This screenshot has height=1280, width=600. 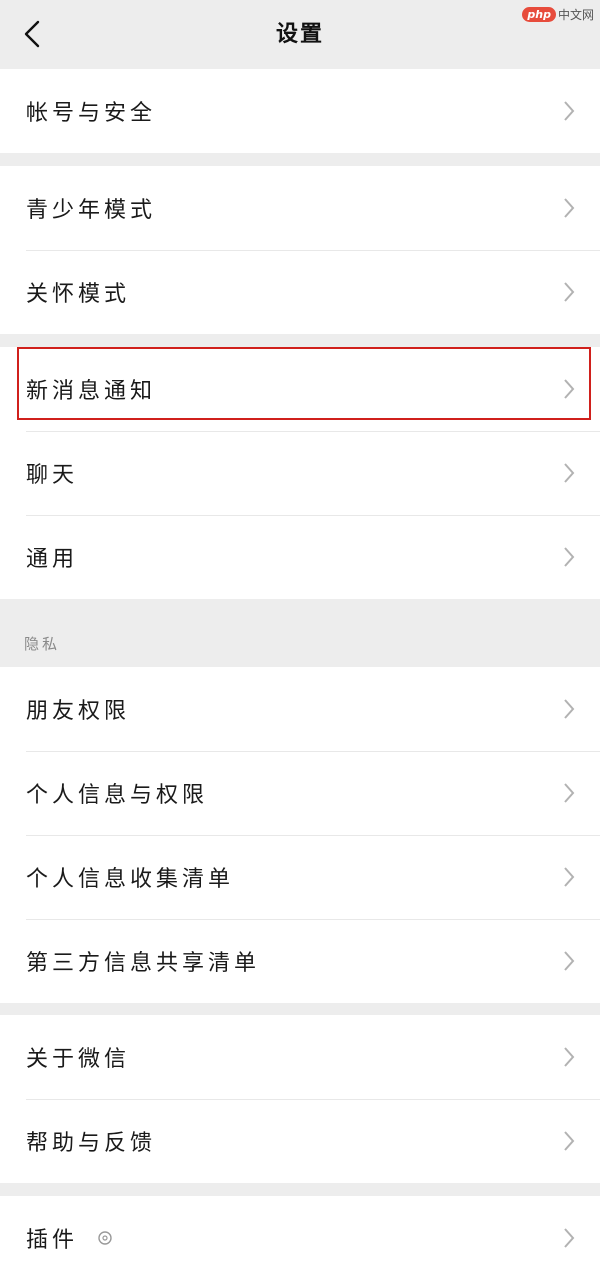 What do you see at coordinates (91, 391) in the screenshot?
I see `settings-item-label: 新消息通知` at bounding box center [91, 391].